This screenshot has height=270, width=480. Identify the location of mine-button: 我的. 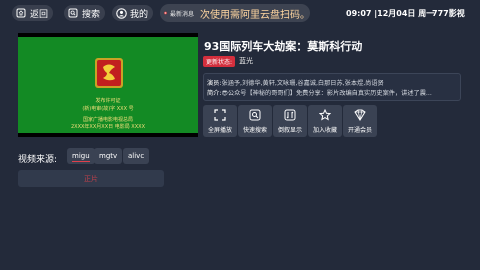
(133, 13).